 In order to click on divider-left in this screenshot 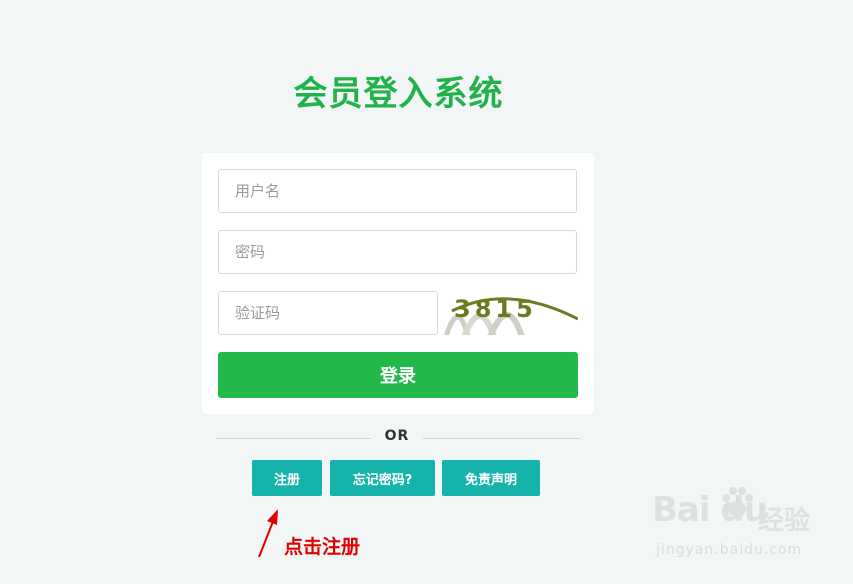, I will do `click(293, 438)`.